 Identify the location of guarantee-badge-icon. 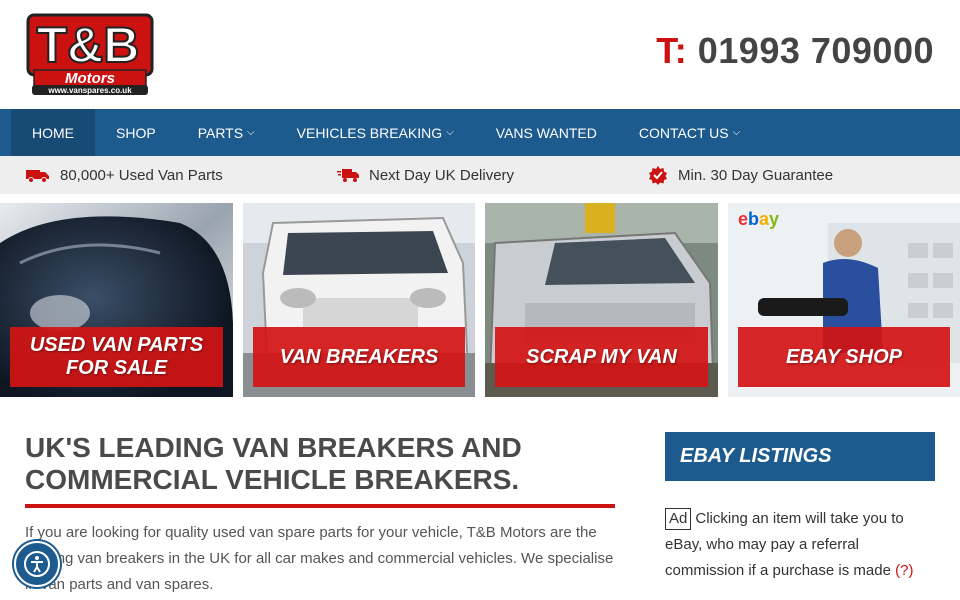
(658, 175).